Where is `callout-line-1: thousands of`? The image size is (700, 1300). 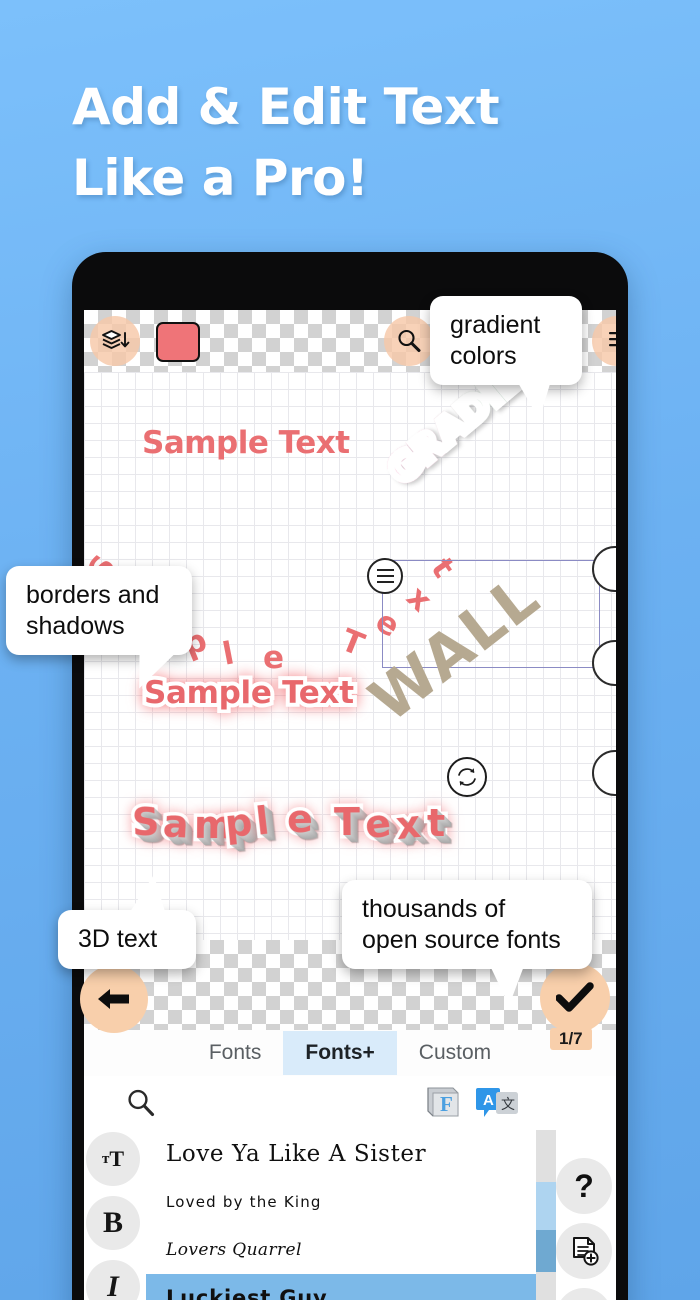 callout-line-1: thousands of is located at coordinates (434, 909).